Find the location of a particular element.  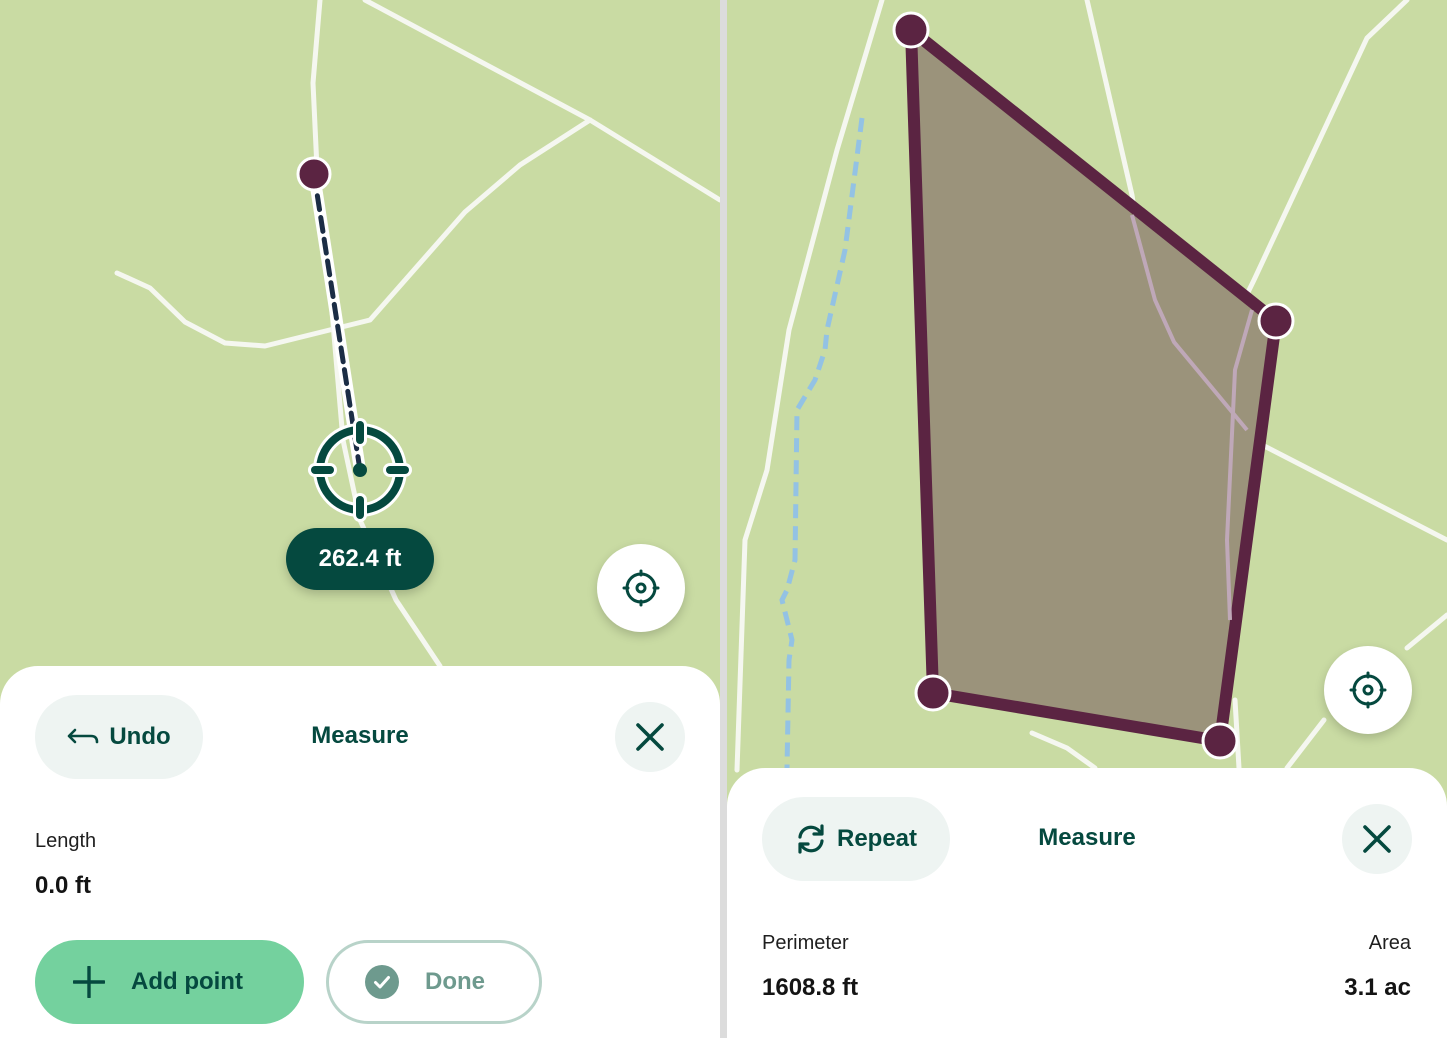

area-value: 3.1 ac is located at coordinates (1377, 987).